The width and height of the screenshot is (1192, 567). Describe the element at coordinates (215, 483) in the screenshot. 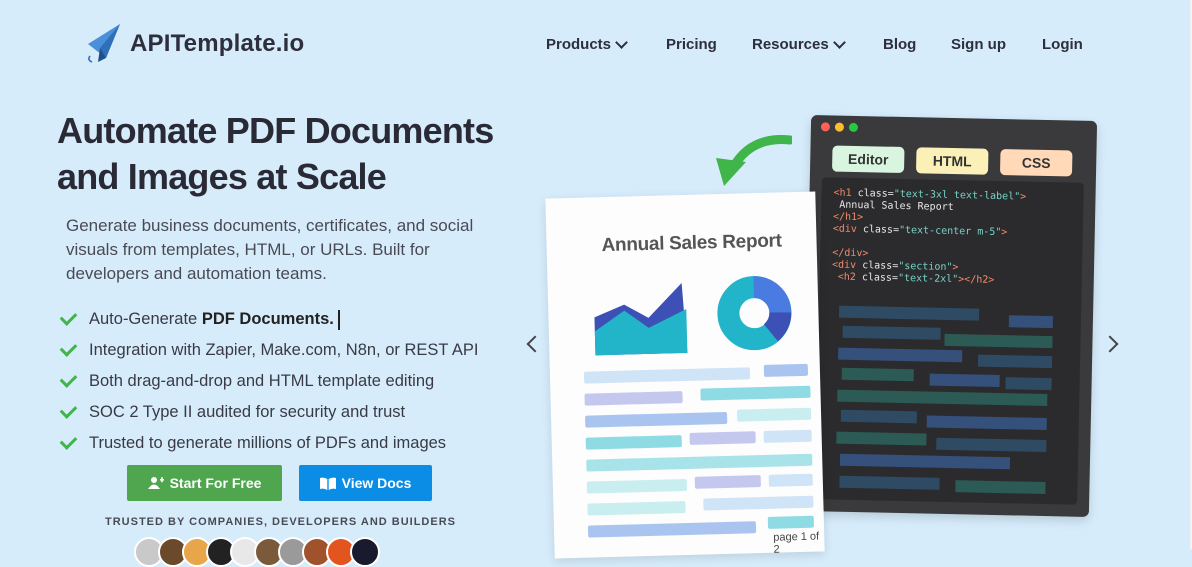

I see `start-for-free-label: Start For Free` at that location.